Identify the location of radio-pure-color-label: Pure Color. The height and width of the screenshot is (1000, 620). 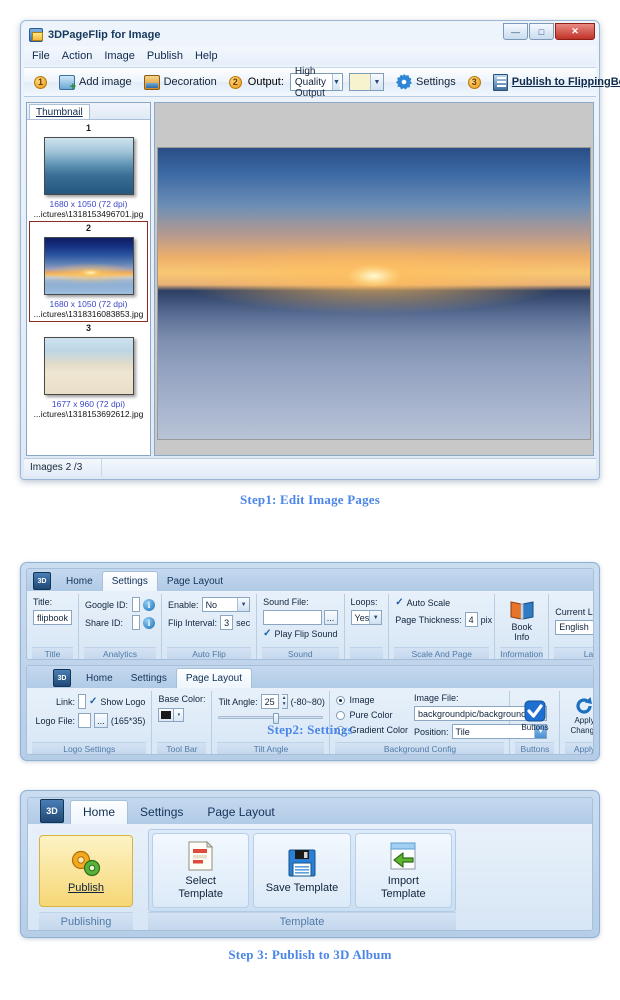
(371, 715).